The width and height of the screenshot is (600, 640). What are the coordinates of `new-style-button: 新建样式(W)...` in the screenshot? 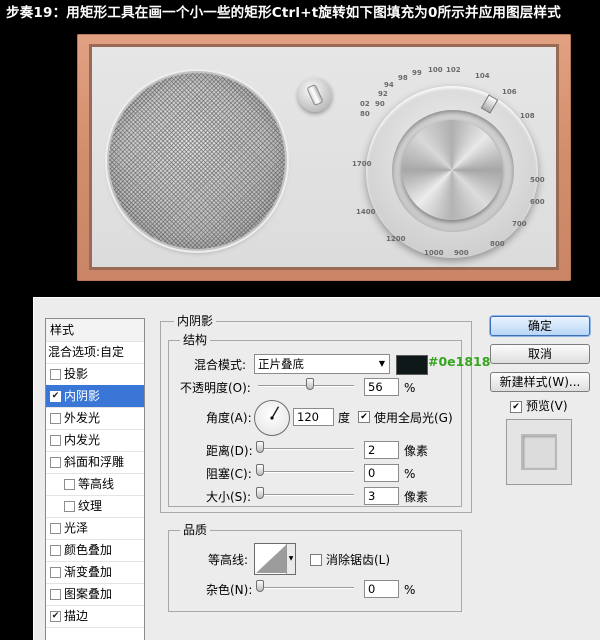 It's located at (540, 382).